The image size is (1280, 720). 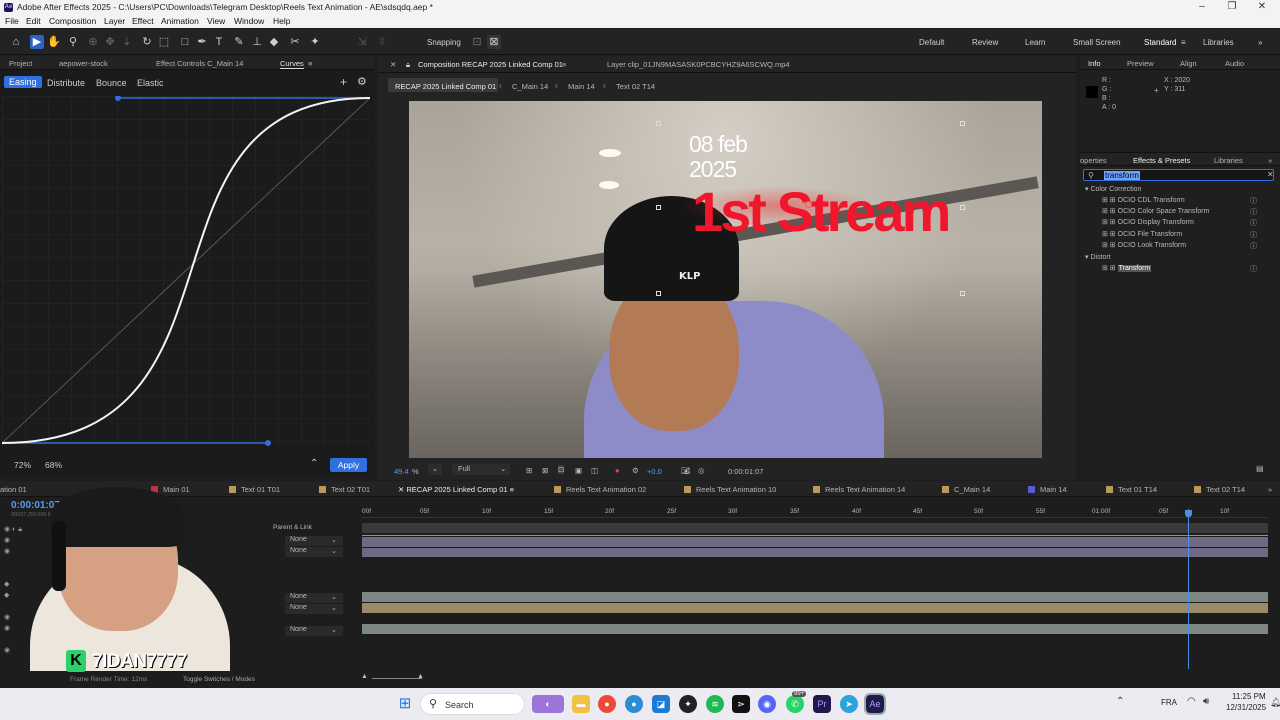 What do you see at coordinates (1098, 257) in the screenshot?
I see `group-distort: ▾ Distort` at bounding box center [1098, 257].